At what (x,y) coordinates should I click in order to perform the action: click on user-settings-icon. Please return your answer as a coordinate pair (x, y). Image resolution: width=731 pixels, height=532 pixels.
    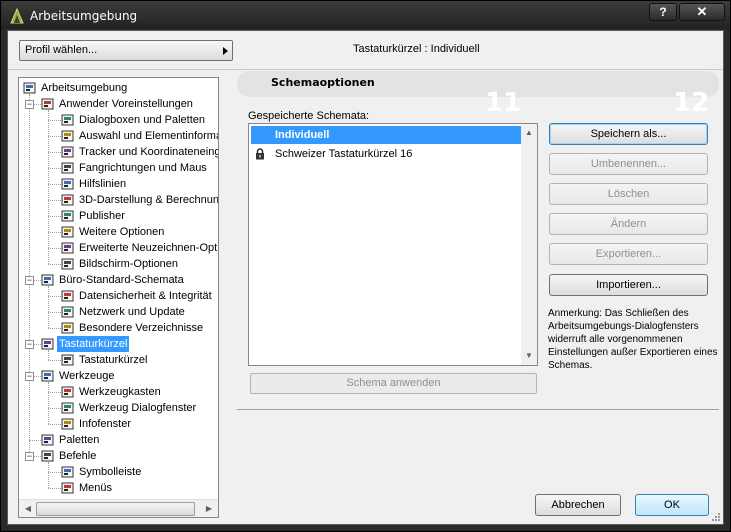
    Looking at the image, I should click on (47, 104).